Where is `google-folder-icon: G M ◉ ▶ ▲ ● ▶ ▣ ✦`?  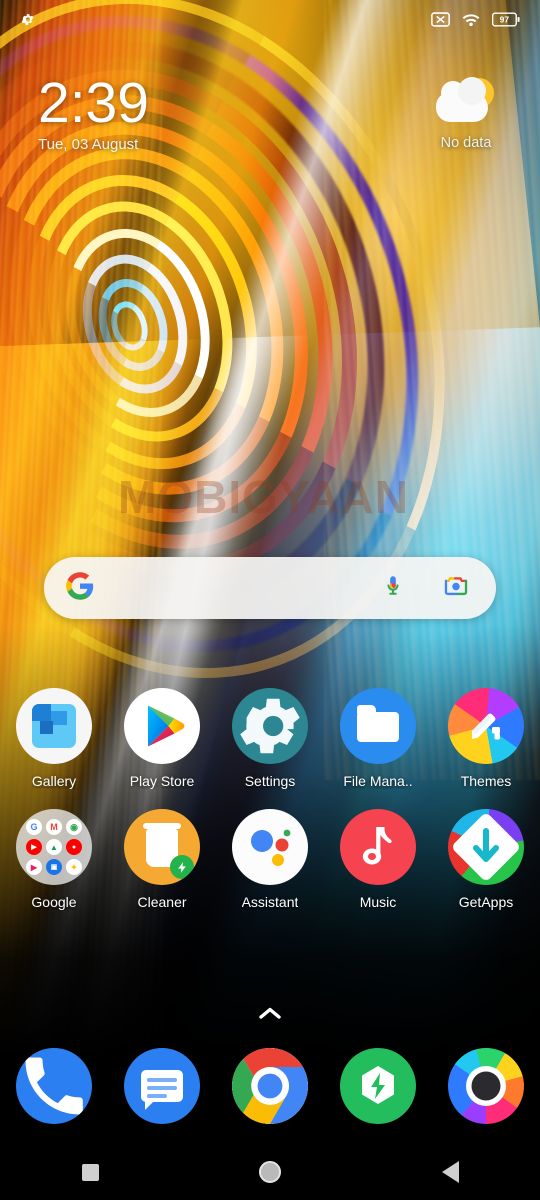 google-folder-icon: G M ◉ ▶ ▲ ● ▶ ▣ ✦ is located at coordinates (54, 847).